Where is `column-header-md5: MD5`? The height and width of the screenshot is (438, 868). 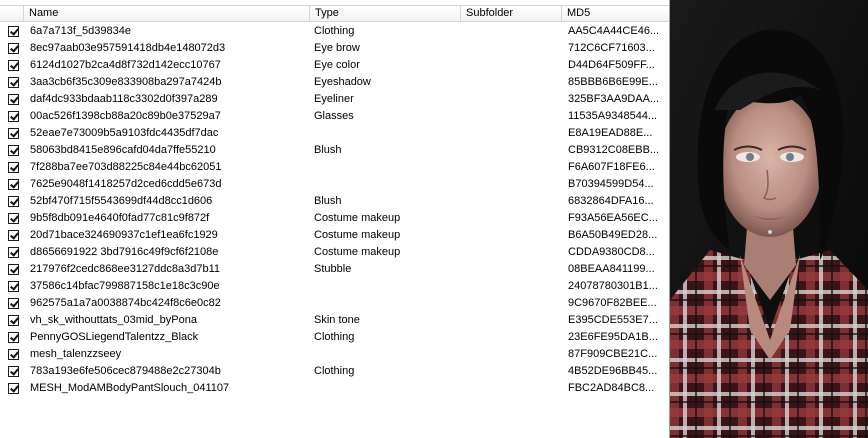
column-header-md5: MD5 is located at coordinates (615, 13).